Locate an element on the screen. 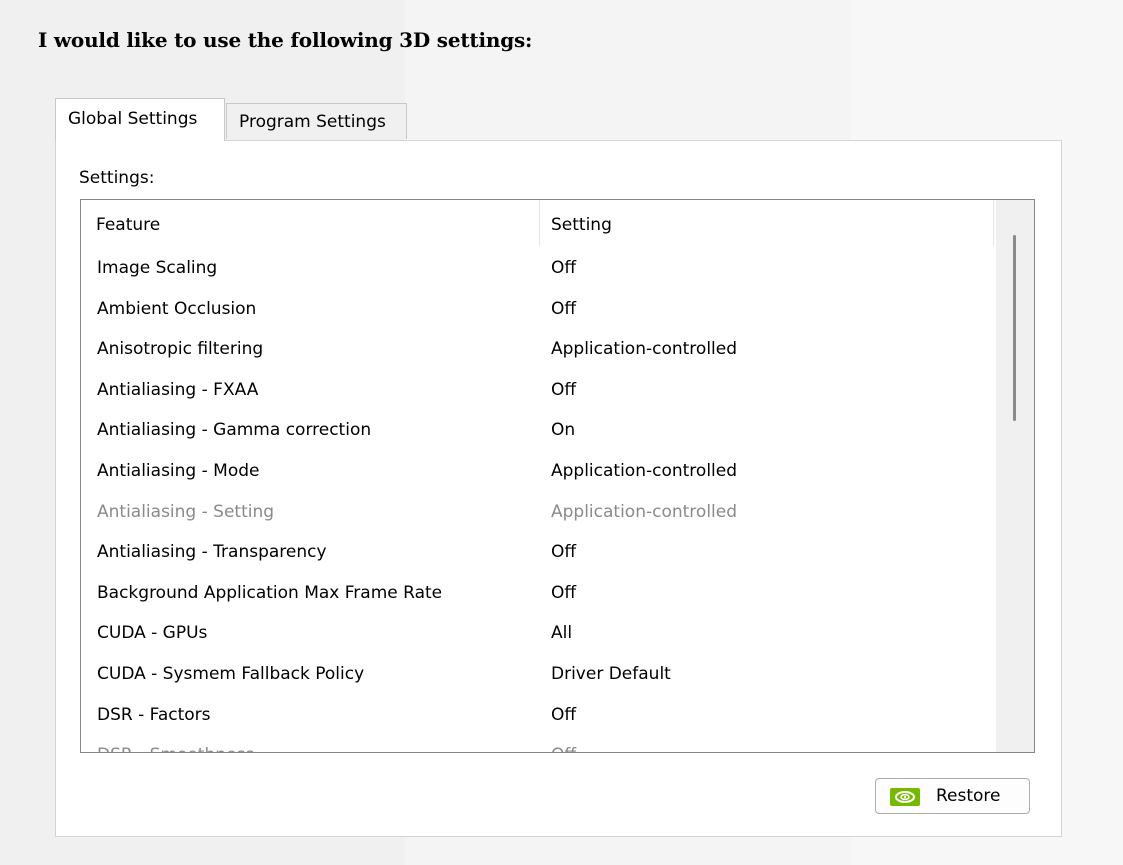 The height and width of the screenshot is (865, 1123). settings-label: Settings: is located at coordinates (117, 178).